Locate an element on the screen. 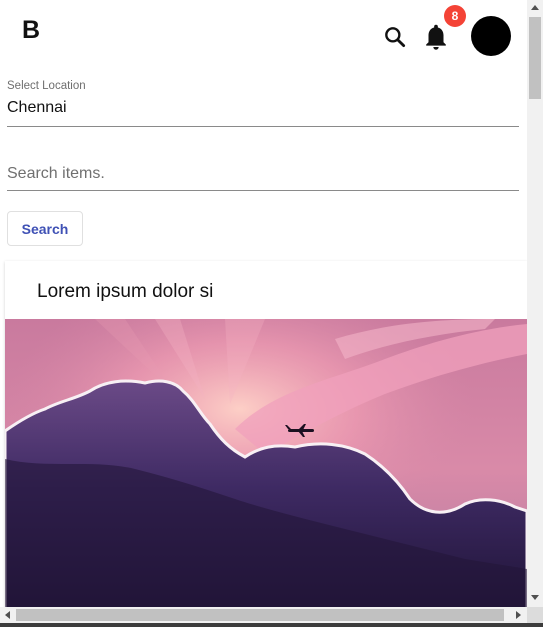 This screenshot has width=543, height=627. location-select: Select Location Chennai is located at coordinates (263, 102).